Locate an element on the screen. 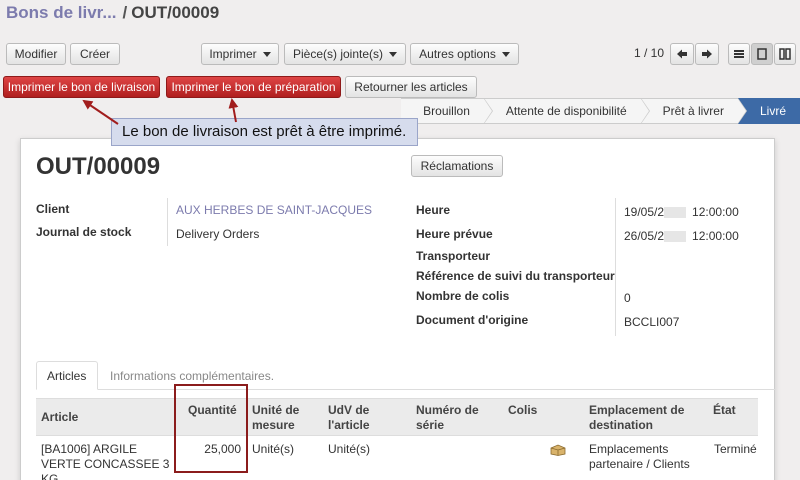 The width and height of the screenshot is (800, 480). stage-ready: Prêt à livrer is located at coordinates (693, 111).